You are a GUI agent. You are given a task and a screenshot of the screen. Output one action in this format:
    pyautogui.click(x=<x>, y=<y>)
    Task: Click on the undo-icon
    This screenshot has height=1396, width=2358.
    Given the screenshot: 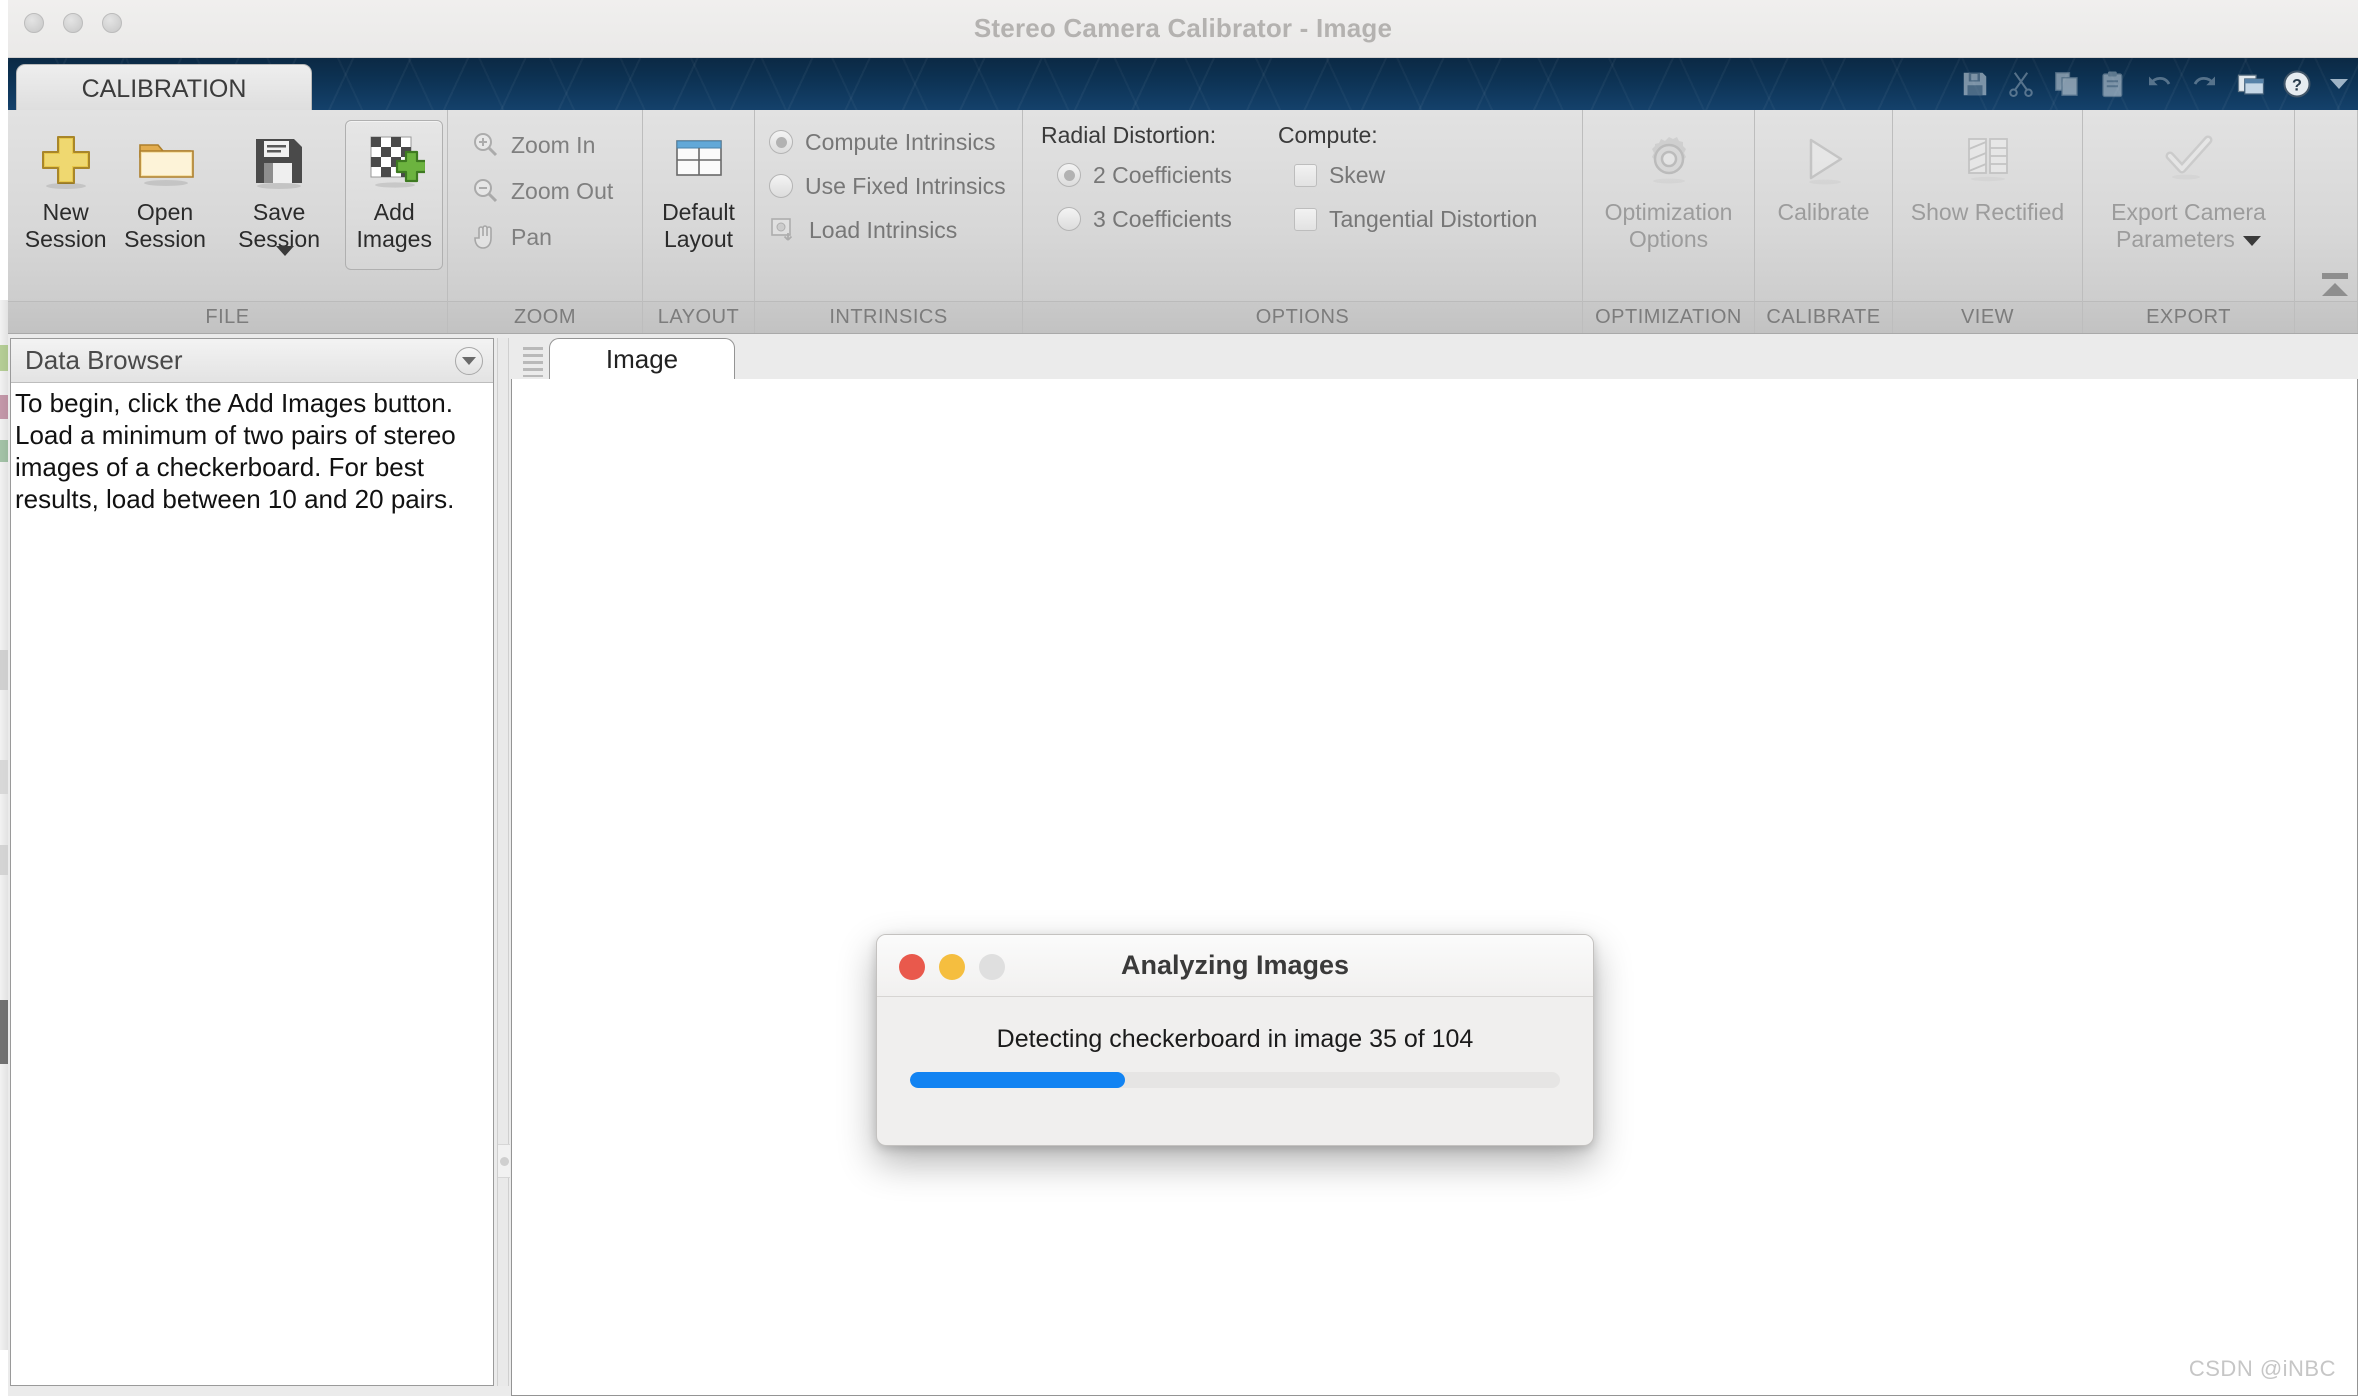 What is the action you would take?
    pyautogui.click(x=2159, y=84)
    